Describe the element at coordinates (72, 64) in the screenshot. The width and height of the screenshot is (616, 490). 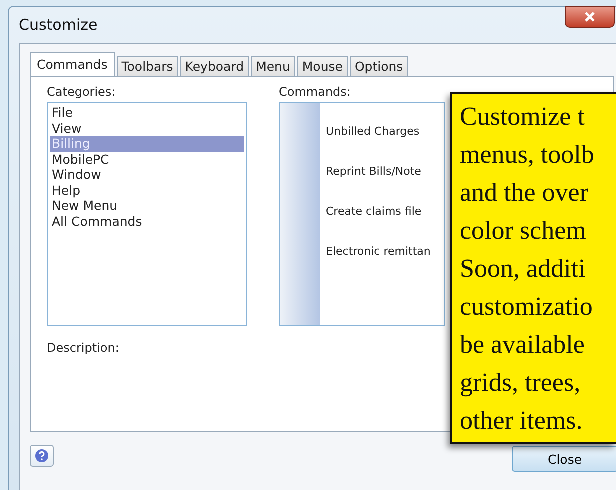
I see `tab: Commands` at that location.